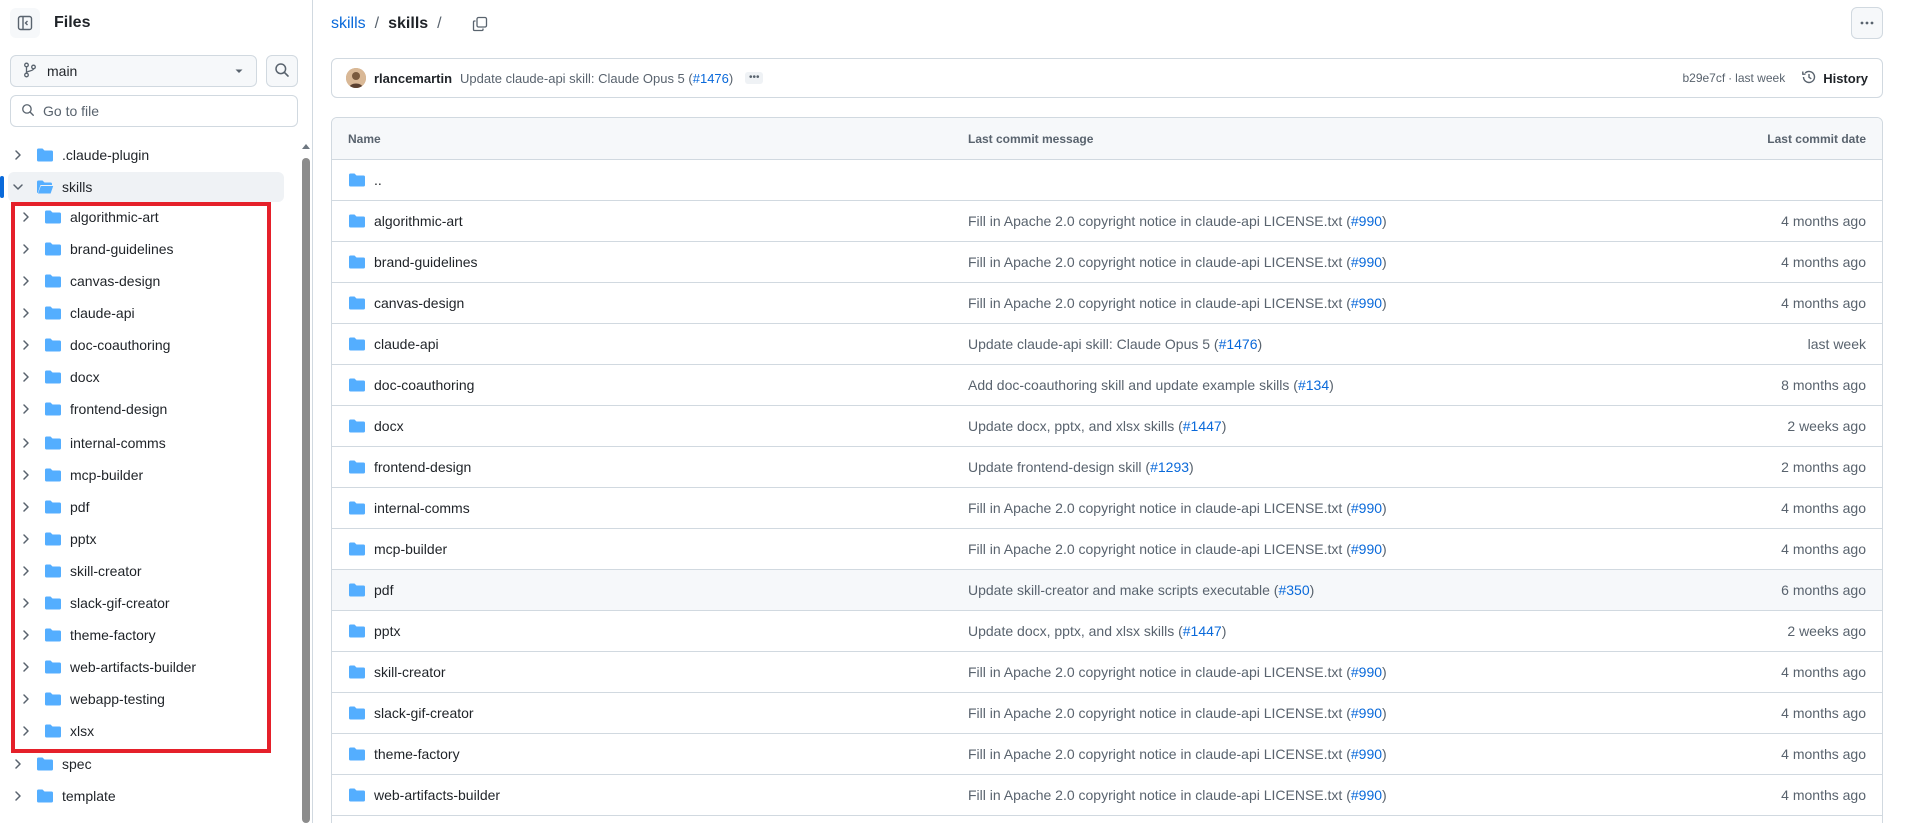  Describe the element at coordinates (306, 490) in the screenshot. I see `scrollbar-thumb` at that location.